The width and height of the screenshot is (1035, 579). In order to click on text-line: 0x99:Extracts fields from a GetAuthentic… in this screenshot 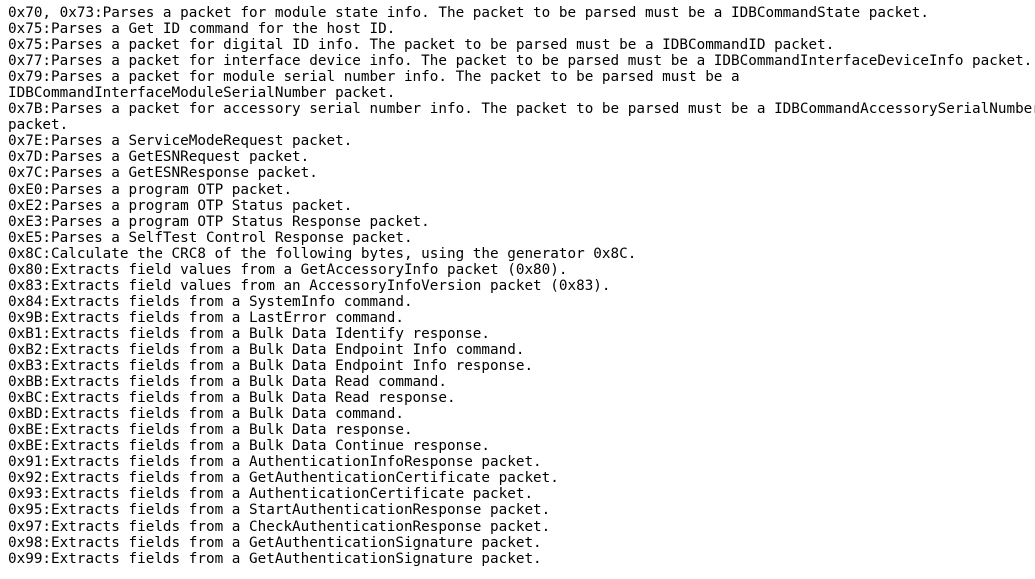, I will do `click(275, 558)`.